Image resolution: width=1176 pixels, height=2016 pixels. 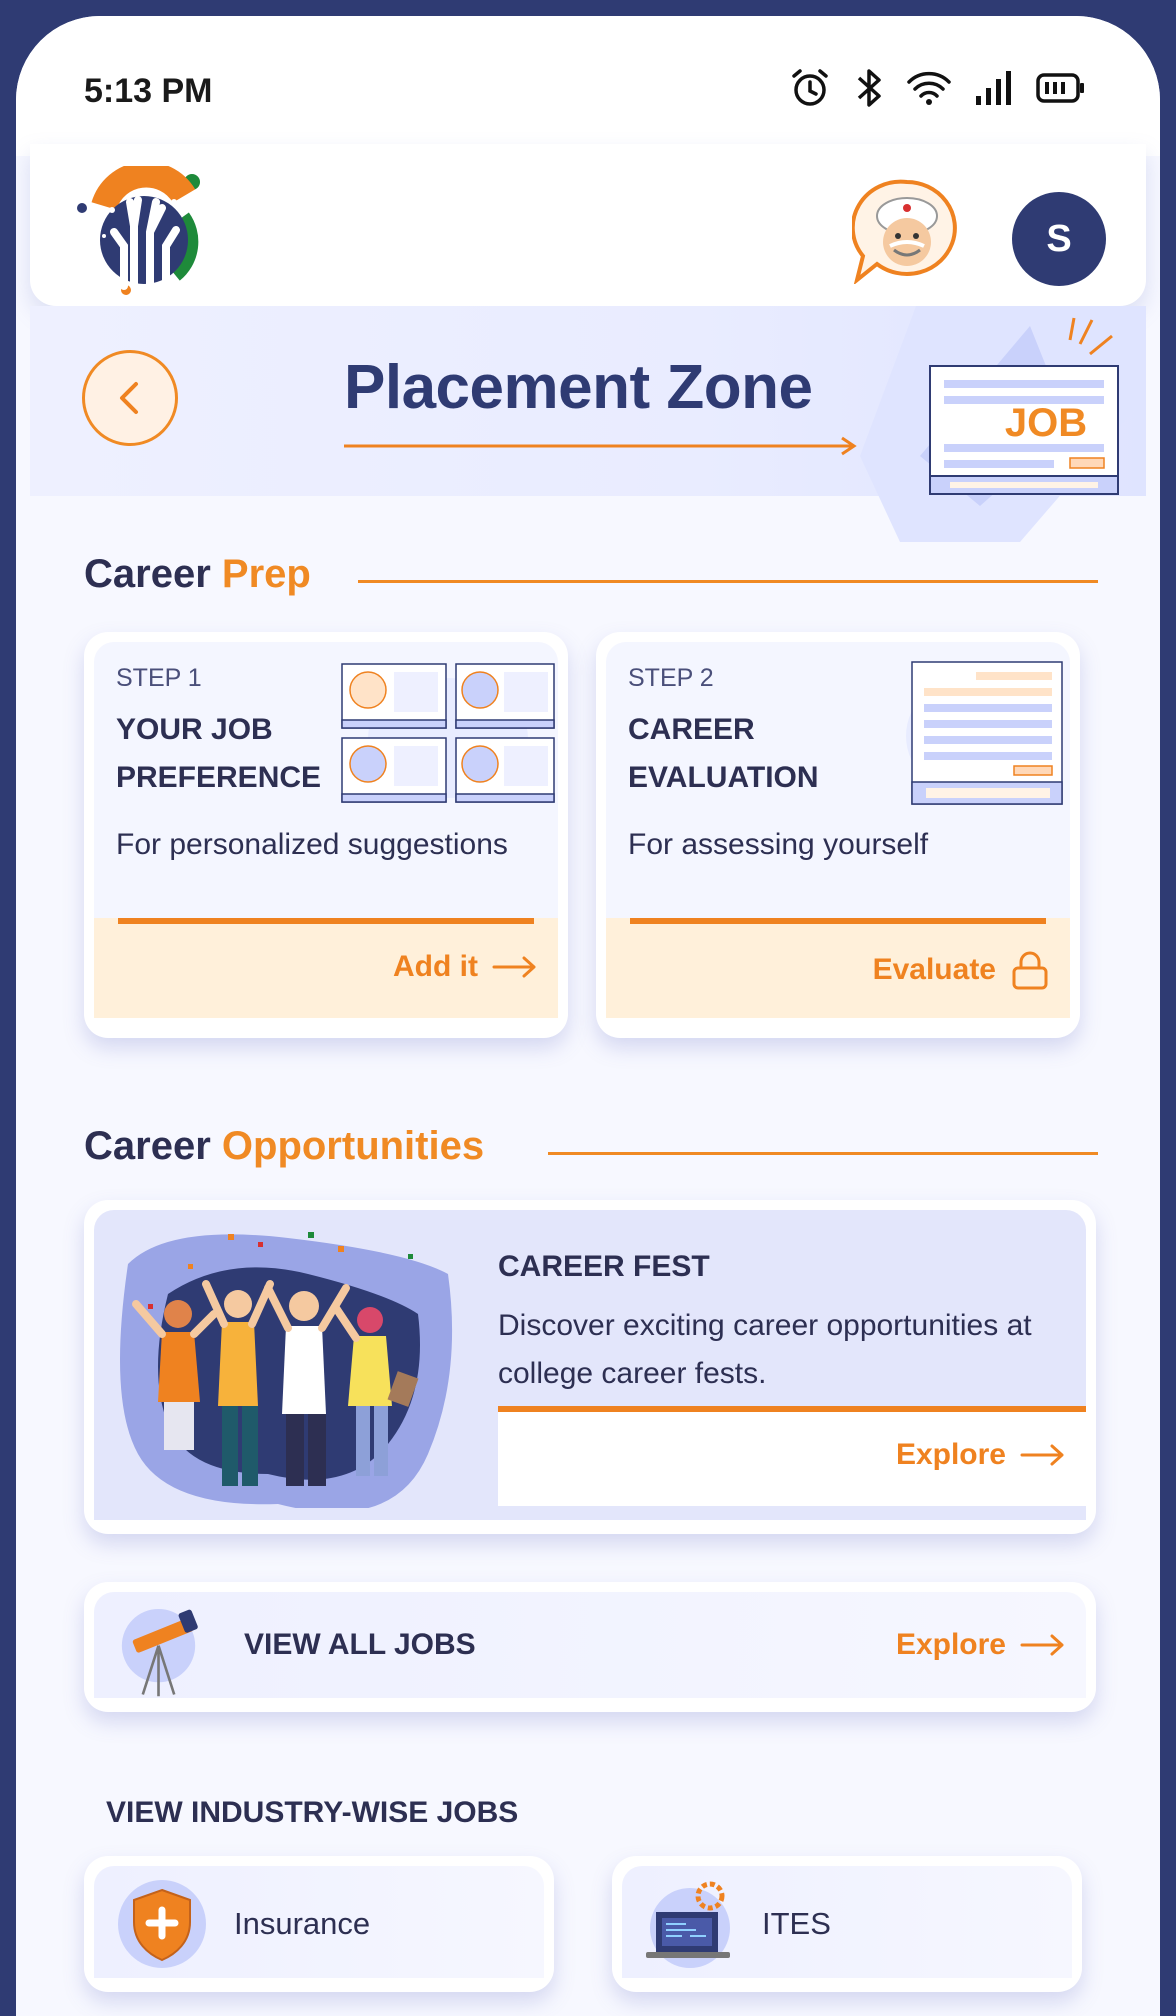 I want to click on career-opportunities-heading-accent: Opportunities, so click(x=353, y=1146).